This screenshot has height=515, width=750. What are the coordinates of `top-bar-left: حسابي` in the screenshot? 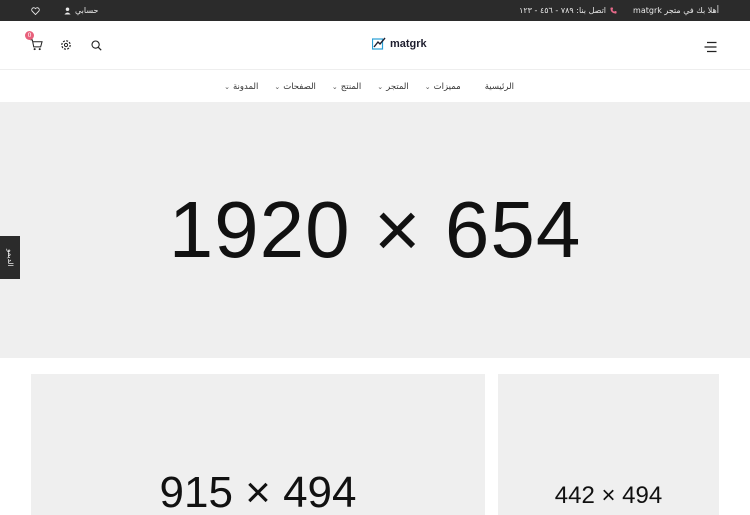 It's located at (64, 10).